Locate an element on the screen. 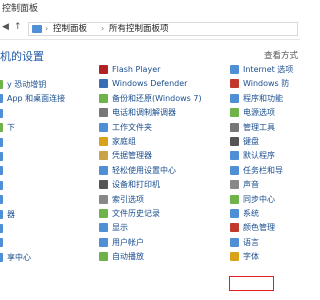  up-arrow-icon: ↑ is located at coordinates (18, 27).